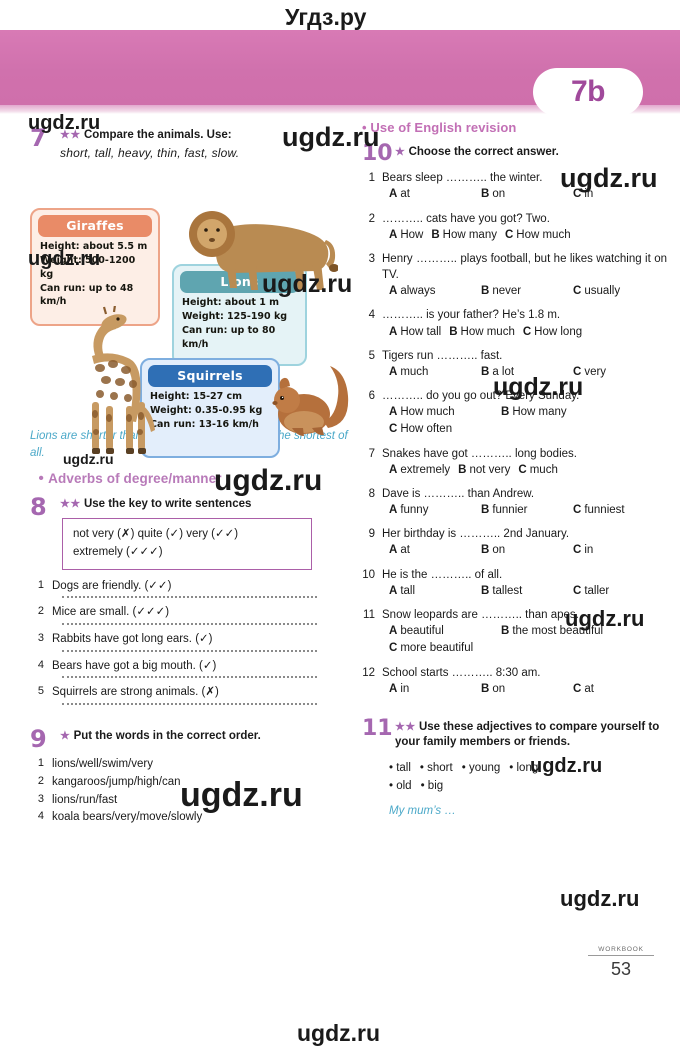 The width and height of the screenshot is (680, 1053). What do you see at coordinates (615, 291) in the screenshot?
I see `option-choice: Cusually` at bounding box center [615, 291].